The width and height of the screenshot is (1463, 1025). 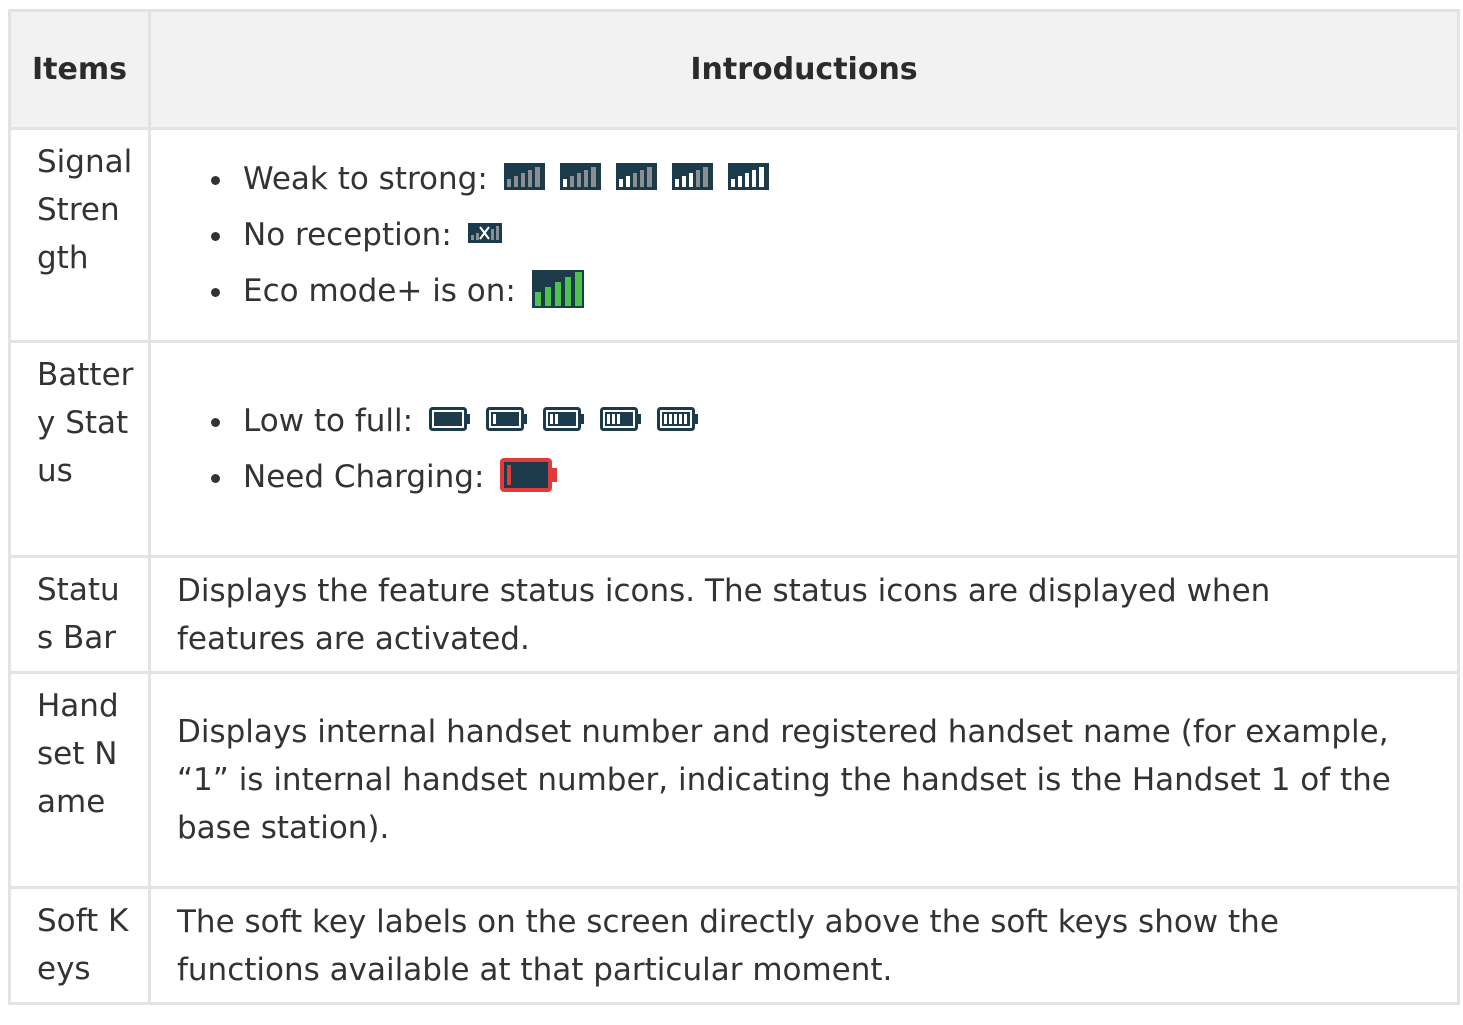 I want to click on battery-3-icon, so click(x=620, y=418).